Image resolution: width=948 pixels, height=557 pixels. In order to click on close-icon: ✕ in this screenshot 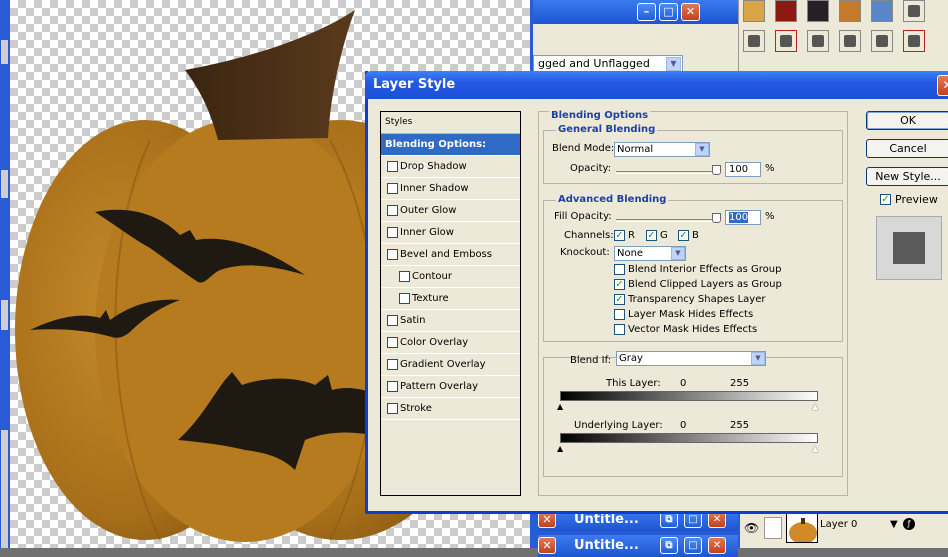, I will do `click(547, 545)`.